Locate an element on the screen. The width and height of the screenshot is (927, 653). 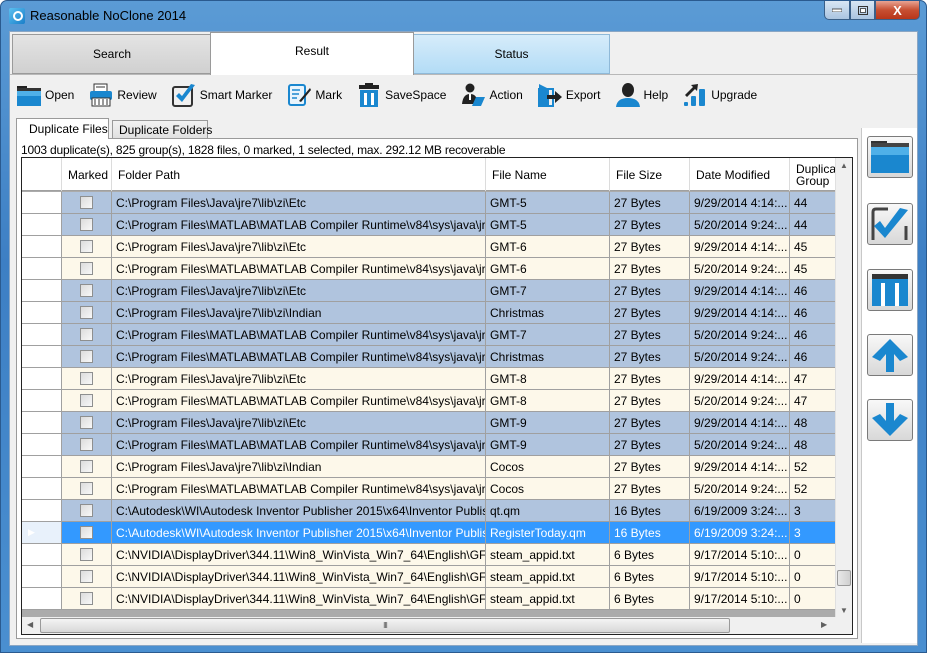
mark-button: Mark is located at coordinates (314, 95).